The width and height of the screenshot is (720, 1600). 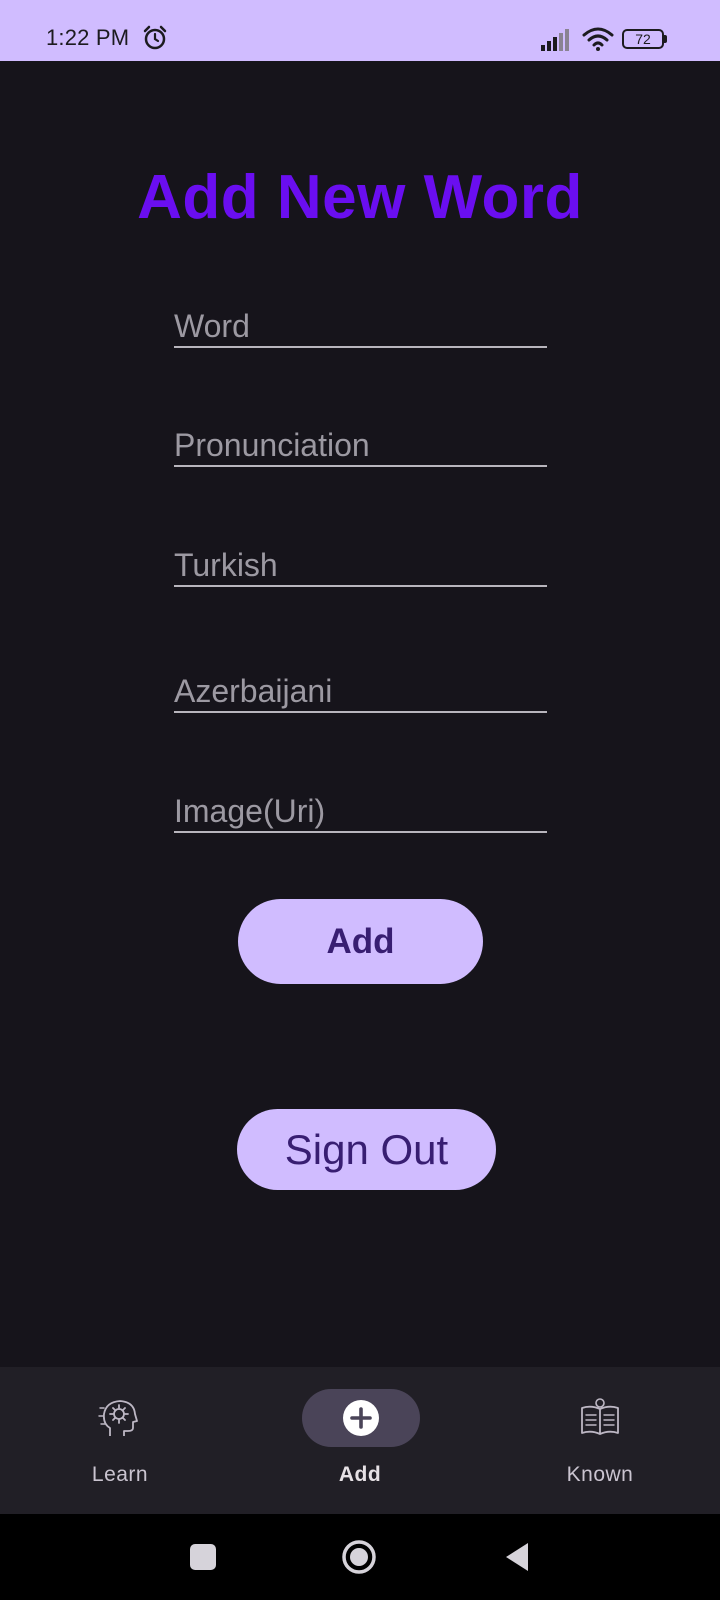 I want to click on signal-icon, so click(x=555, y=40).